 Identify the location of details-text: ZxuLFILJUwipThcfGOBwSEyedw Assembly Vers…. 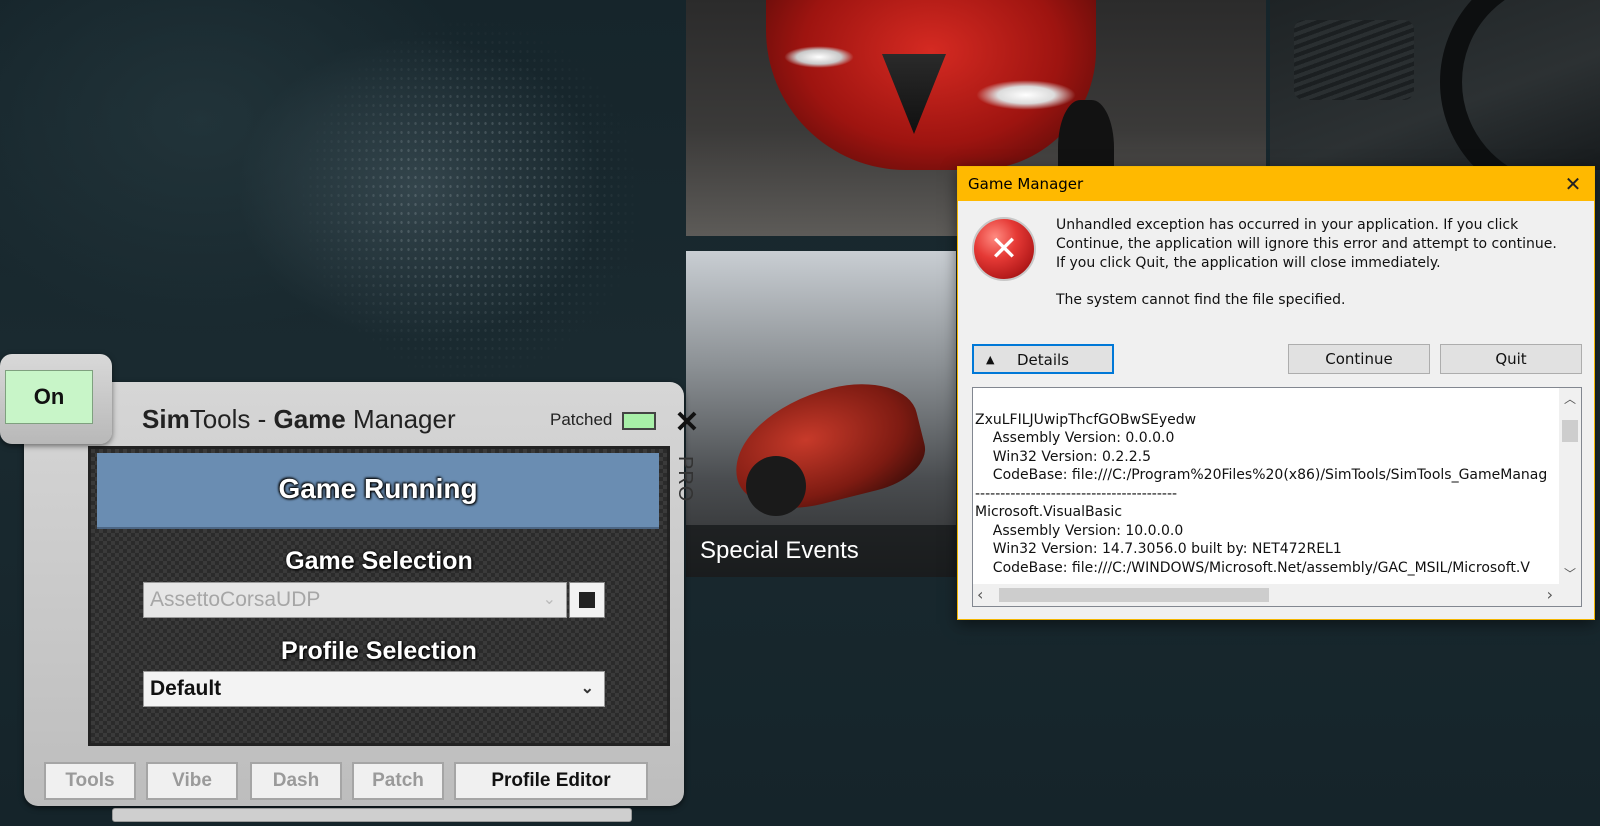
(1265, 494).